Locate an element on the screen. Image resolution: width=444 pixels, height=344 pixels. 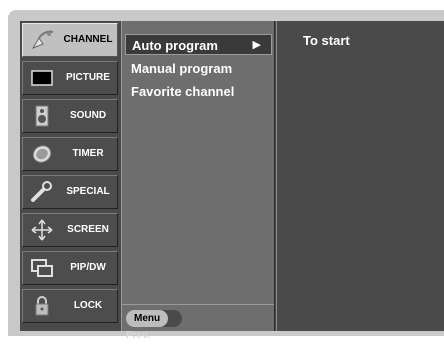
right-arrow-icon: ▶ is located at coordinates (256, 45).